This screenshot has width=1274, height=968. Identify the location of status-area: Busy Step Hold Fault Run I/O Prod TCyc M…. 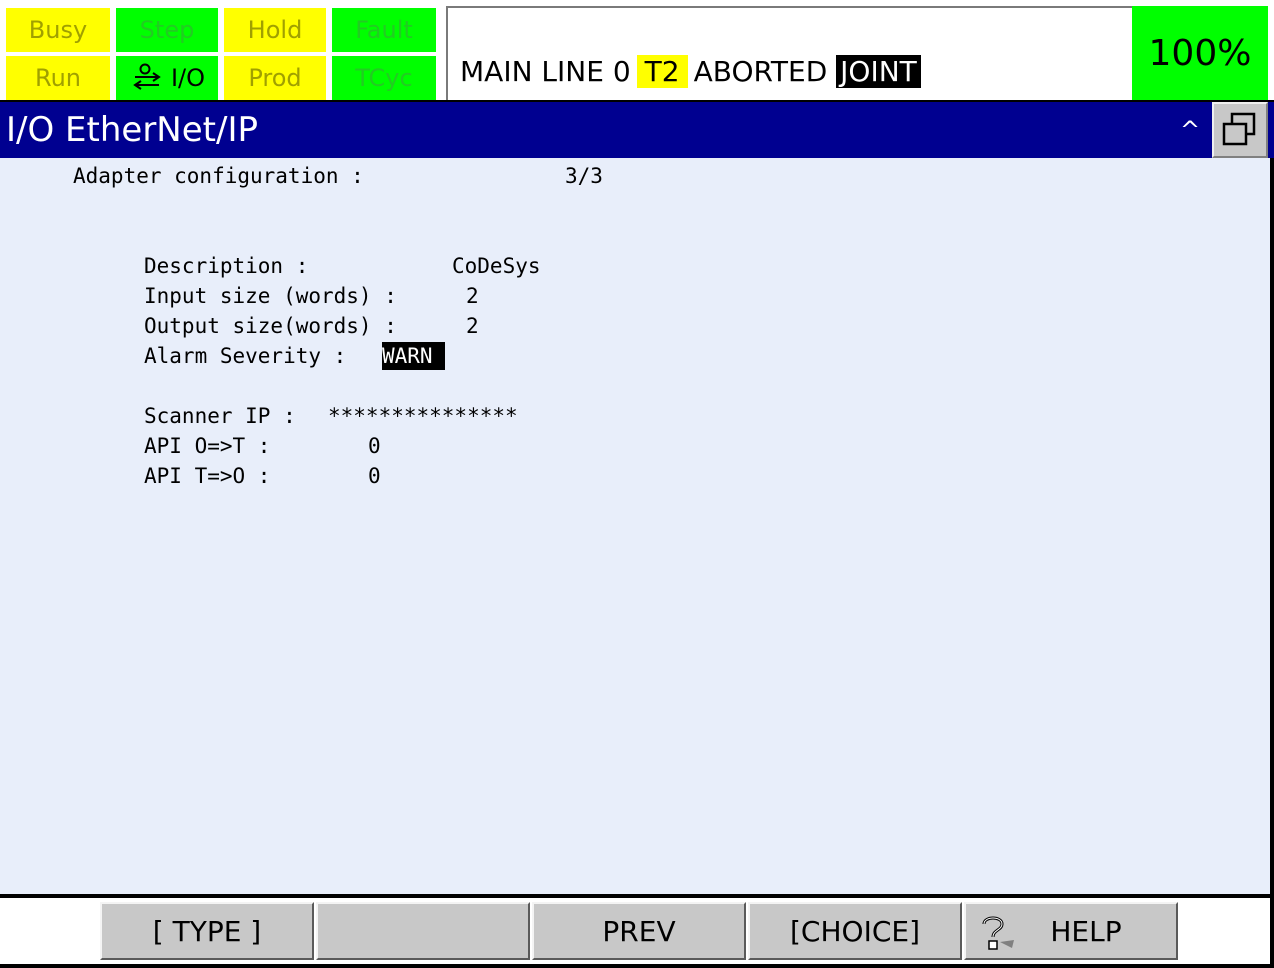
(637, 50).